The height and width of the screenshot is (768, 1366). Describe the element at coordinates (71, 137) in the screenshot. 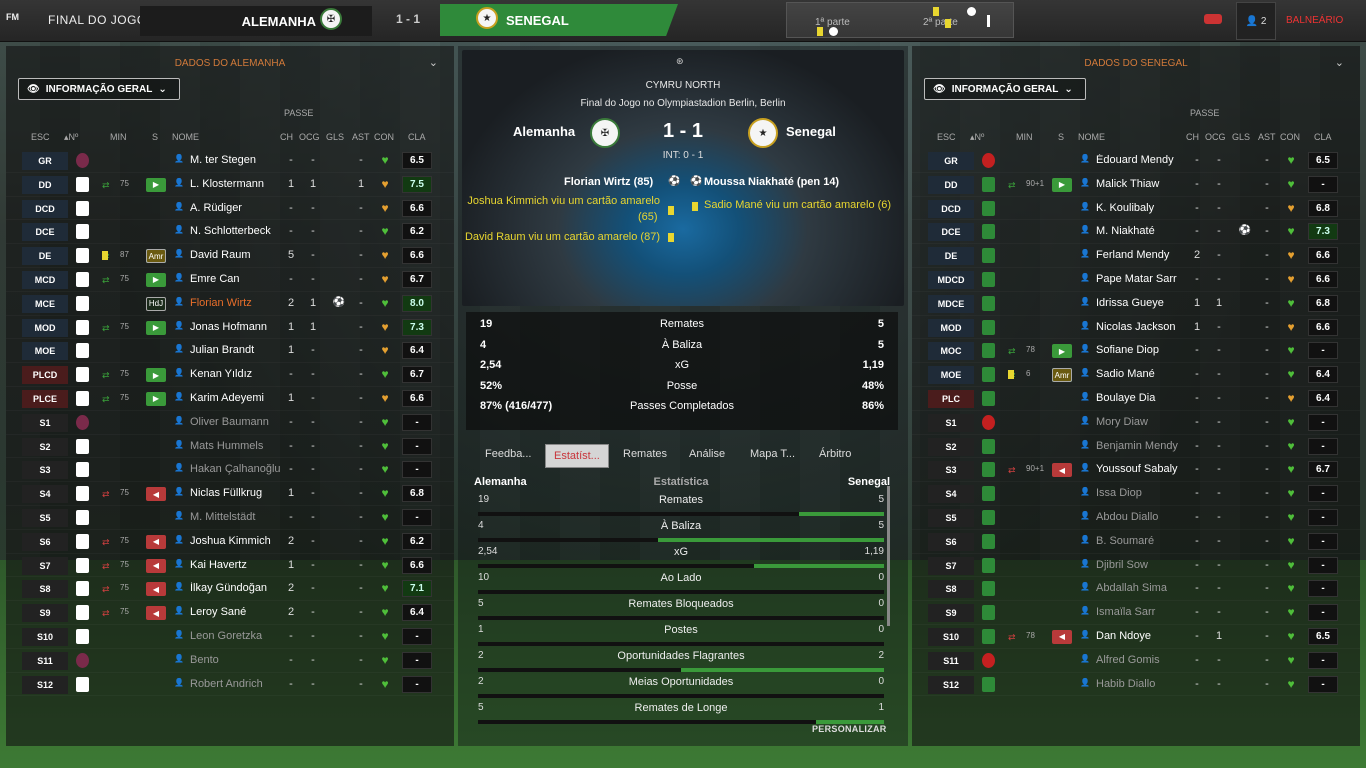

I see `col-number: ▴Nº` at that location.